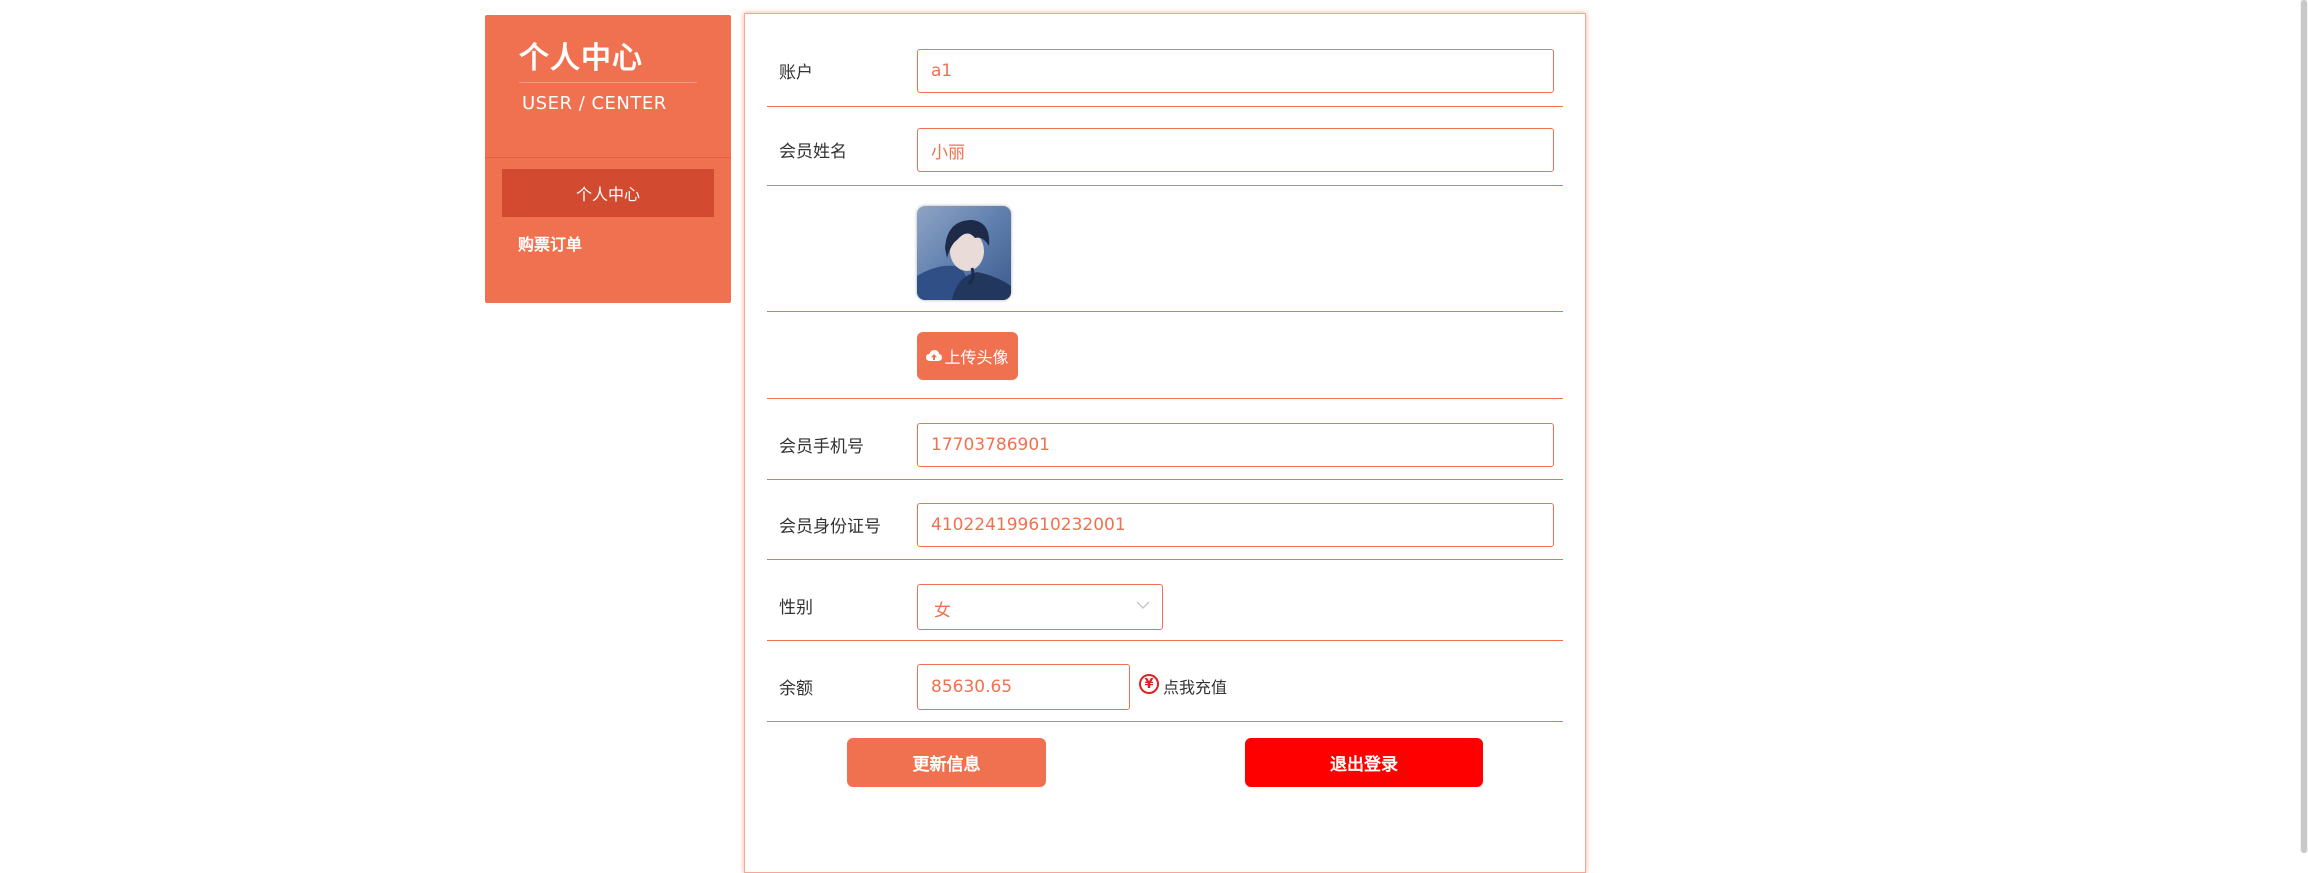  What do you see at coordinates (796, 689) in the screenshot?
I see `balance-label: 余额` at bounding box center [796, 689].